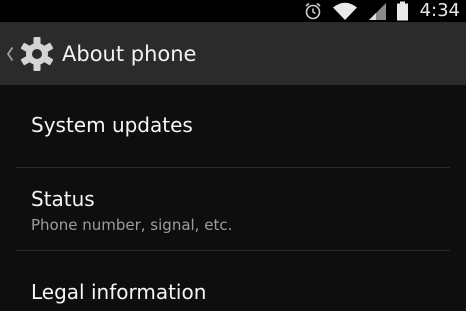  What do you see at coordinates (37, 54) in the screenshot?
I see `settings-gear-icon` at bounding box center [37, 54].